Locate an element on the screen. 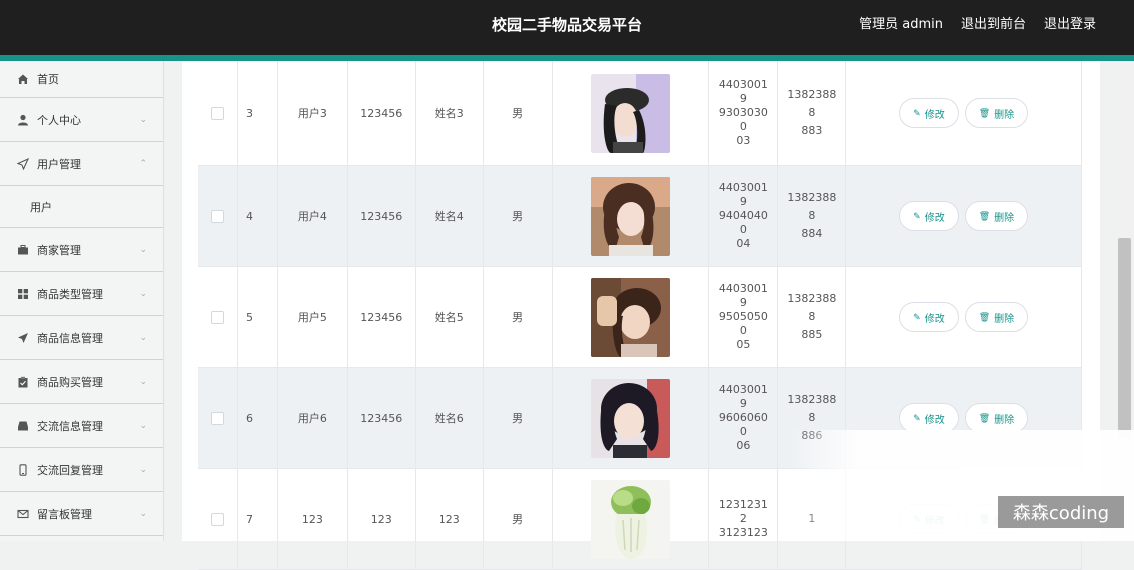 This screenshot has width=1134, height=570. sidebar-item-label: 商品购买管理 is located at coordinates (70, 382).